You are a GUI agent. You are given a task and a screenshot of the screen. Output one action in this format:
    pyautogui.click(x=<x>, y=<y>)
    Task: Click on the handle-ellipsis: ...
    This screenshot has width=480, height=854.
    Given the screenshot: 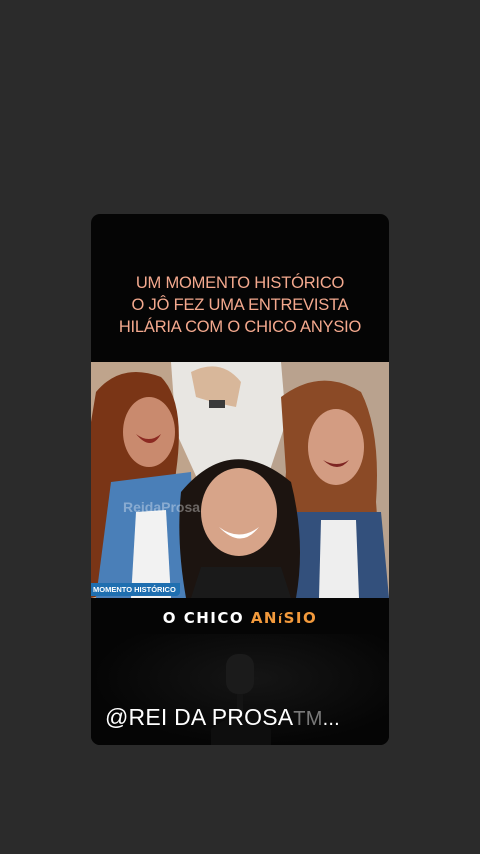 What is the action you would take?
    pyautogui.click(x=331, y=719)
    